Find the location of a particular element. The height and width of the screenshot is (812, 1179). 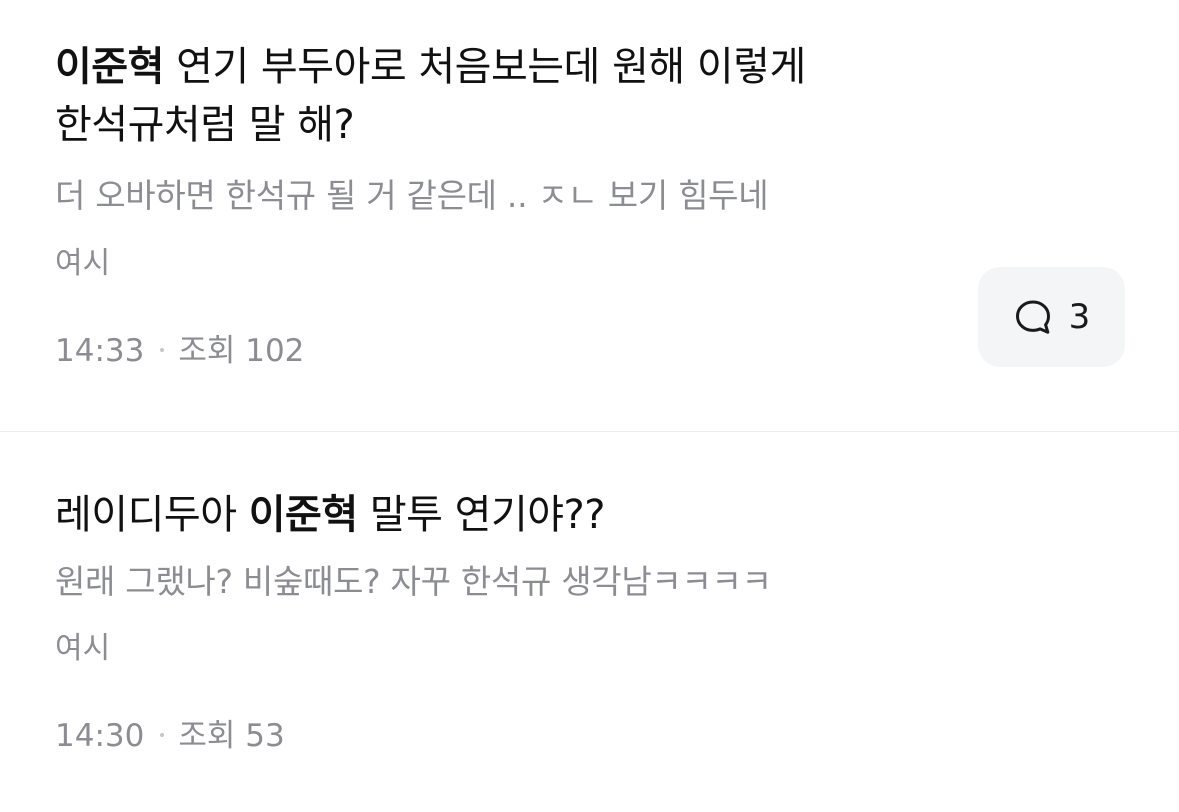

title-text-suffix: 말투 연기야?? is located at coordinates (481, 515).